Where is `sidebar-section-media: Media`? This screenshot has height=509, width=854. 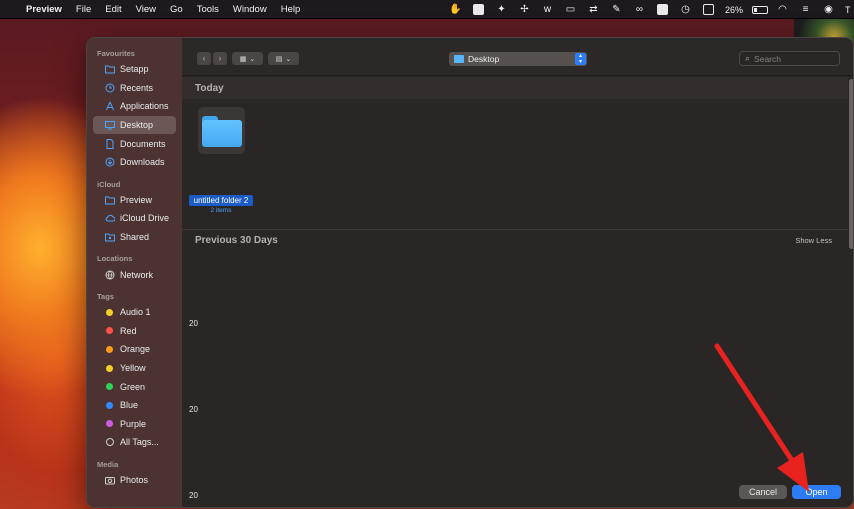
sidebar-section-media: Media is located at coordinates (108, 464).